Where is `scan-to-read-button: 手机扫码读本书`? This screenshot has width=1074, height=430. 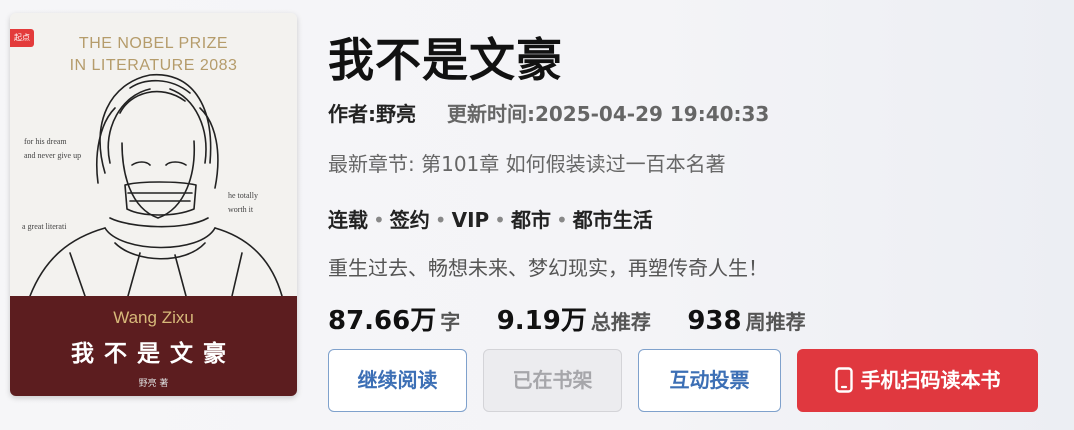 scan-to-read-button: 手机扫码读本书 is located at coordinates (917, 380).